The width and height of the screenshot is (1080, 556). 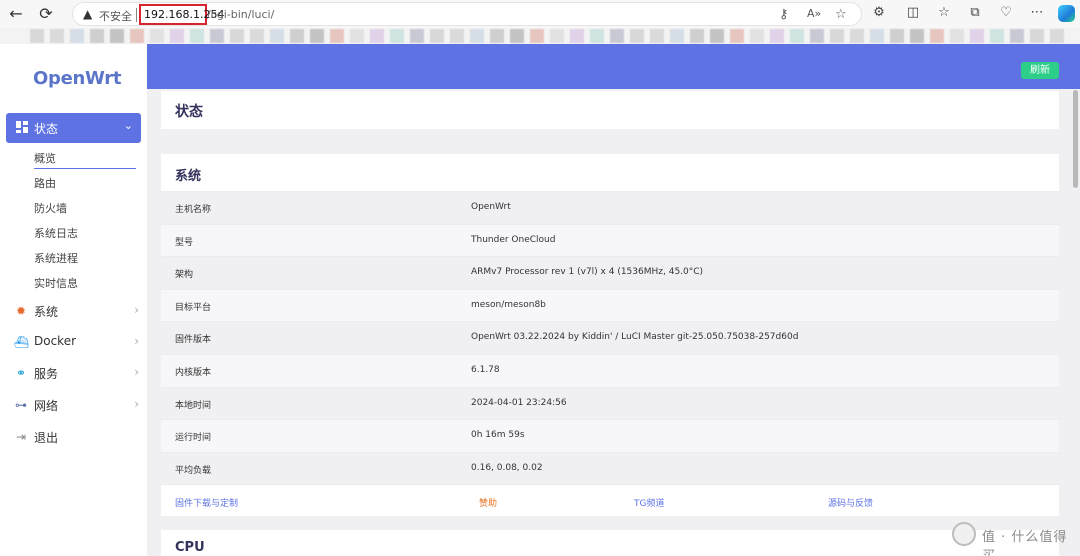 What do you see at coordinates (46, 312) in the screenshot?
I see `menu-system-label: 系统` at bounding box center [46, 312].